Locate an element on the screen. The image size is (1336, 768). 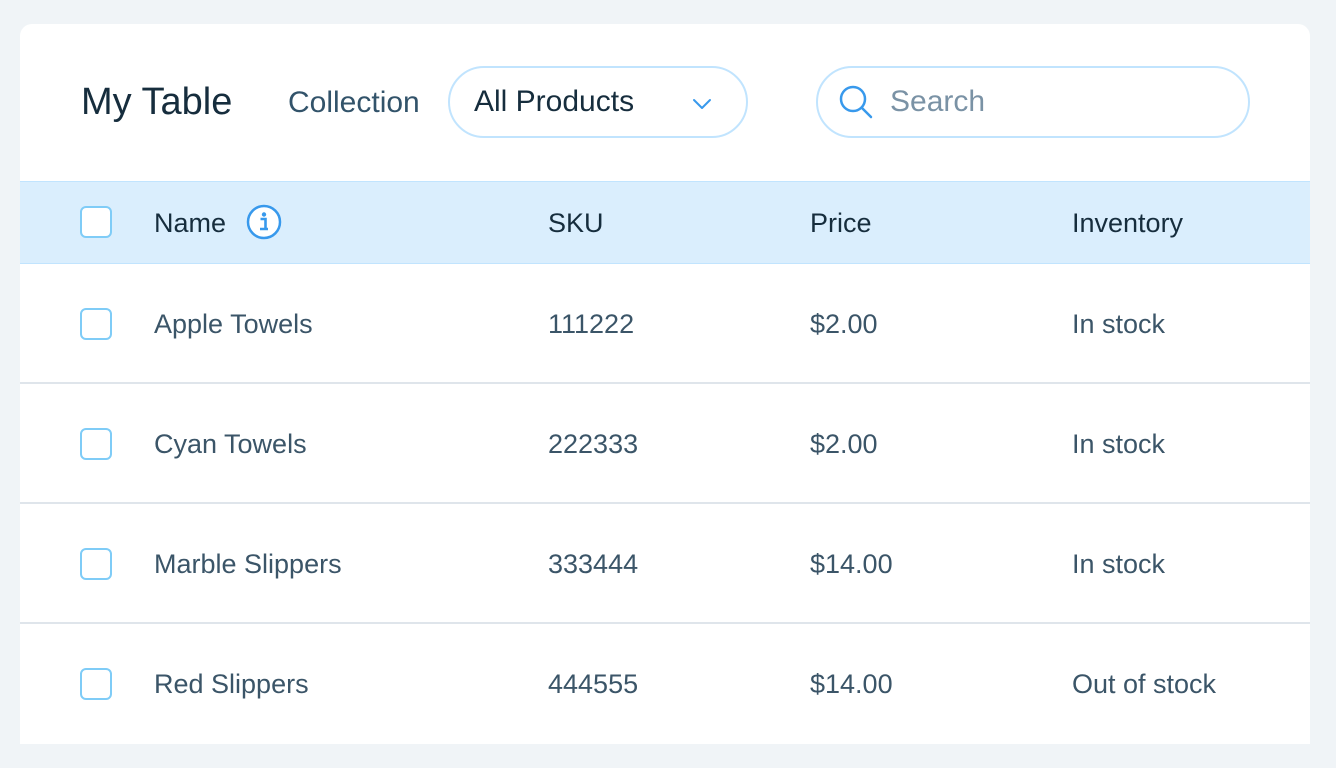
cell-name: Cyan Towels is located at coordinates (230, 444).